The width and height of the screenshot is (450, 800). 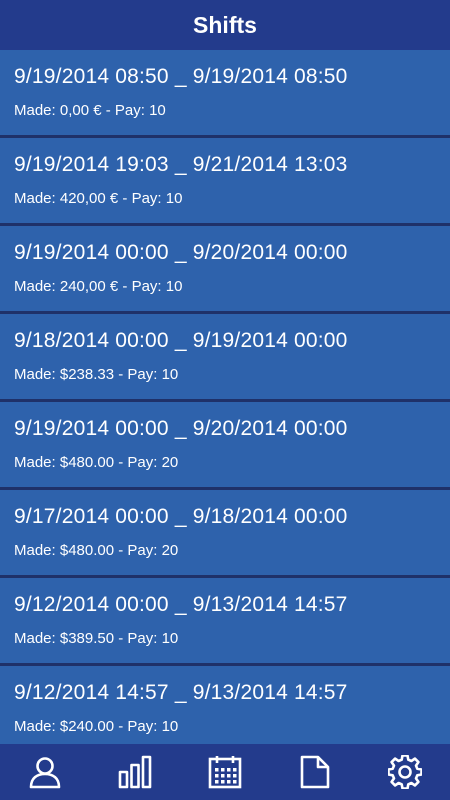 I want to click on shift-summary: Made: 420,00 € - Pay: 10, so click(x=98, y=198).